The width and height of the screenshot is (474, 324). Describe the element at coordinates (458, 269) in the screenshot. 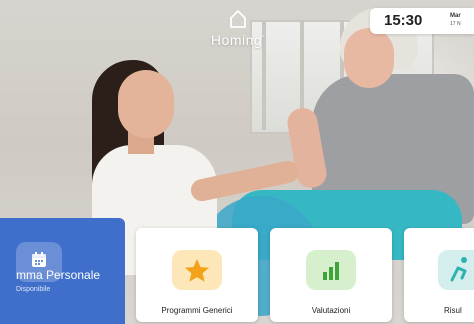

I see `running-person-icon` at that location.